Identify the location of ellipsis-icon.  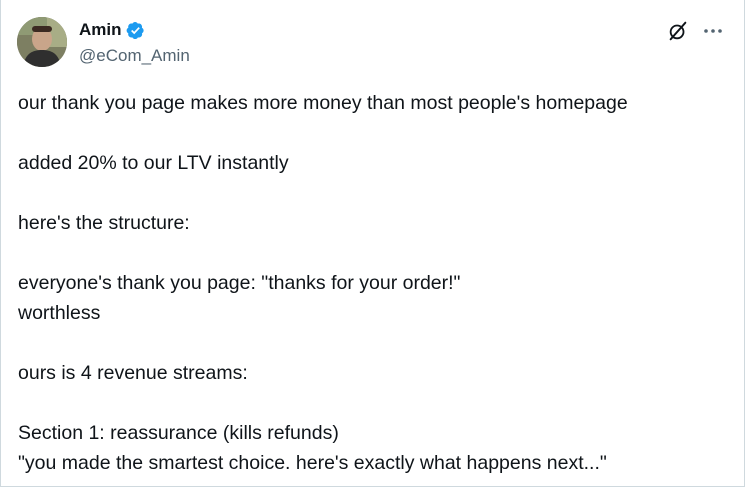
(713, 31).